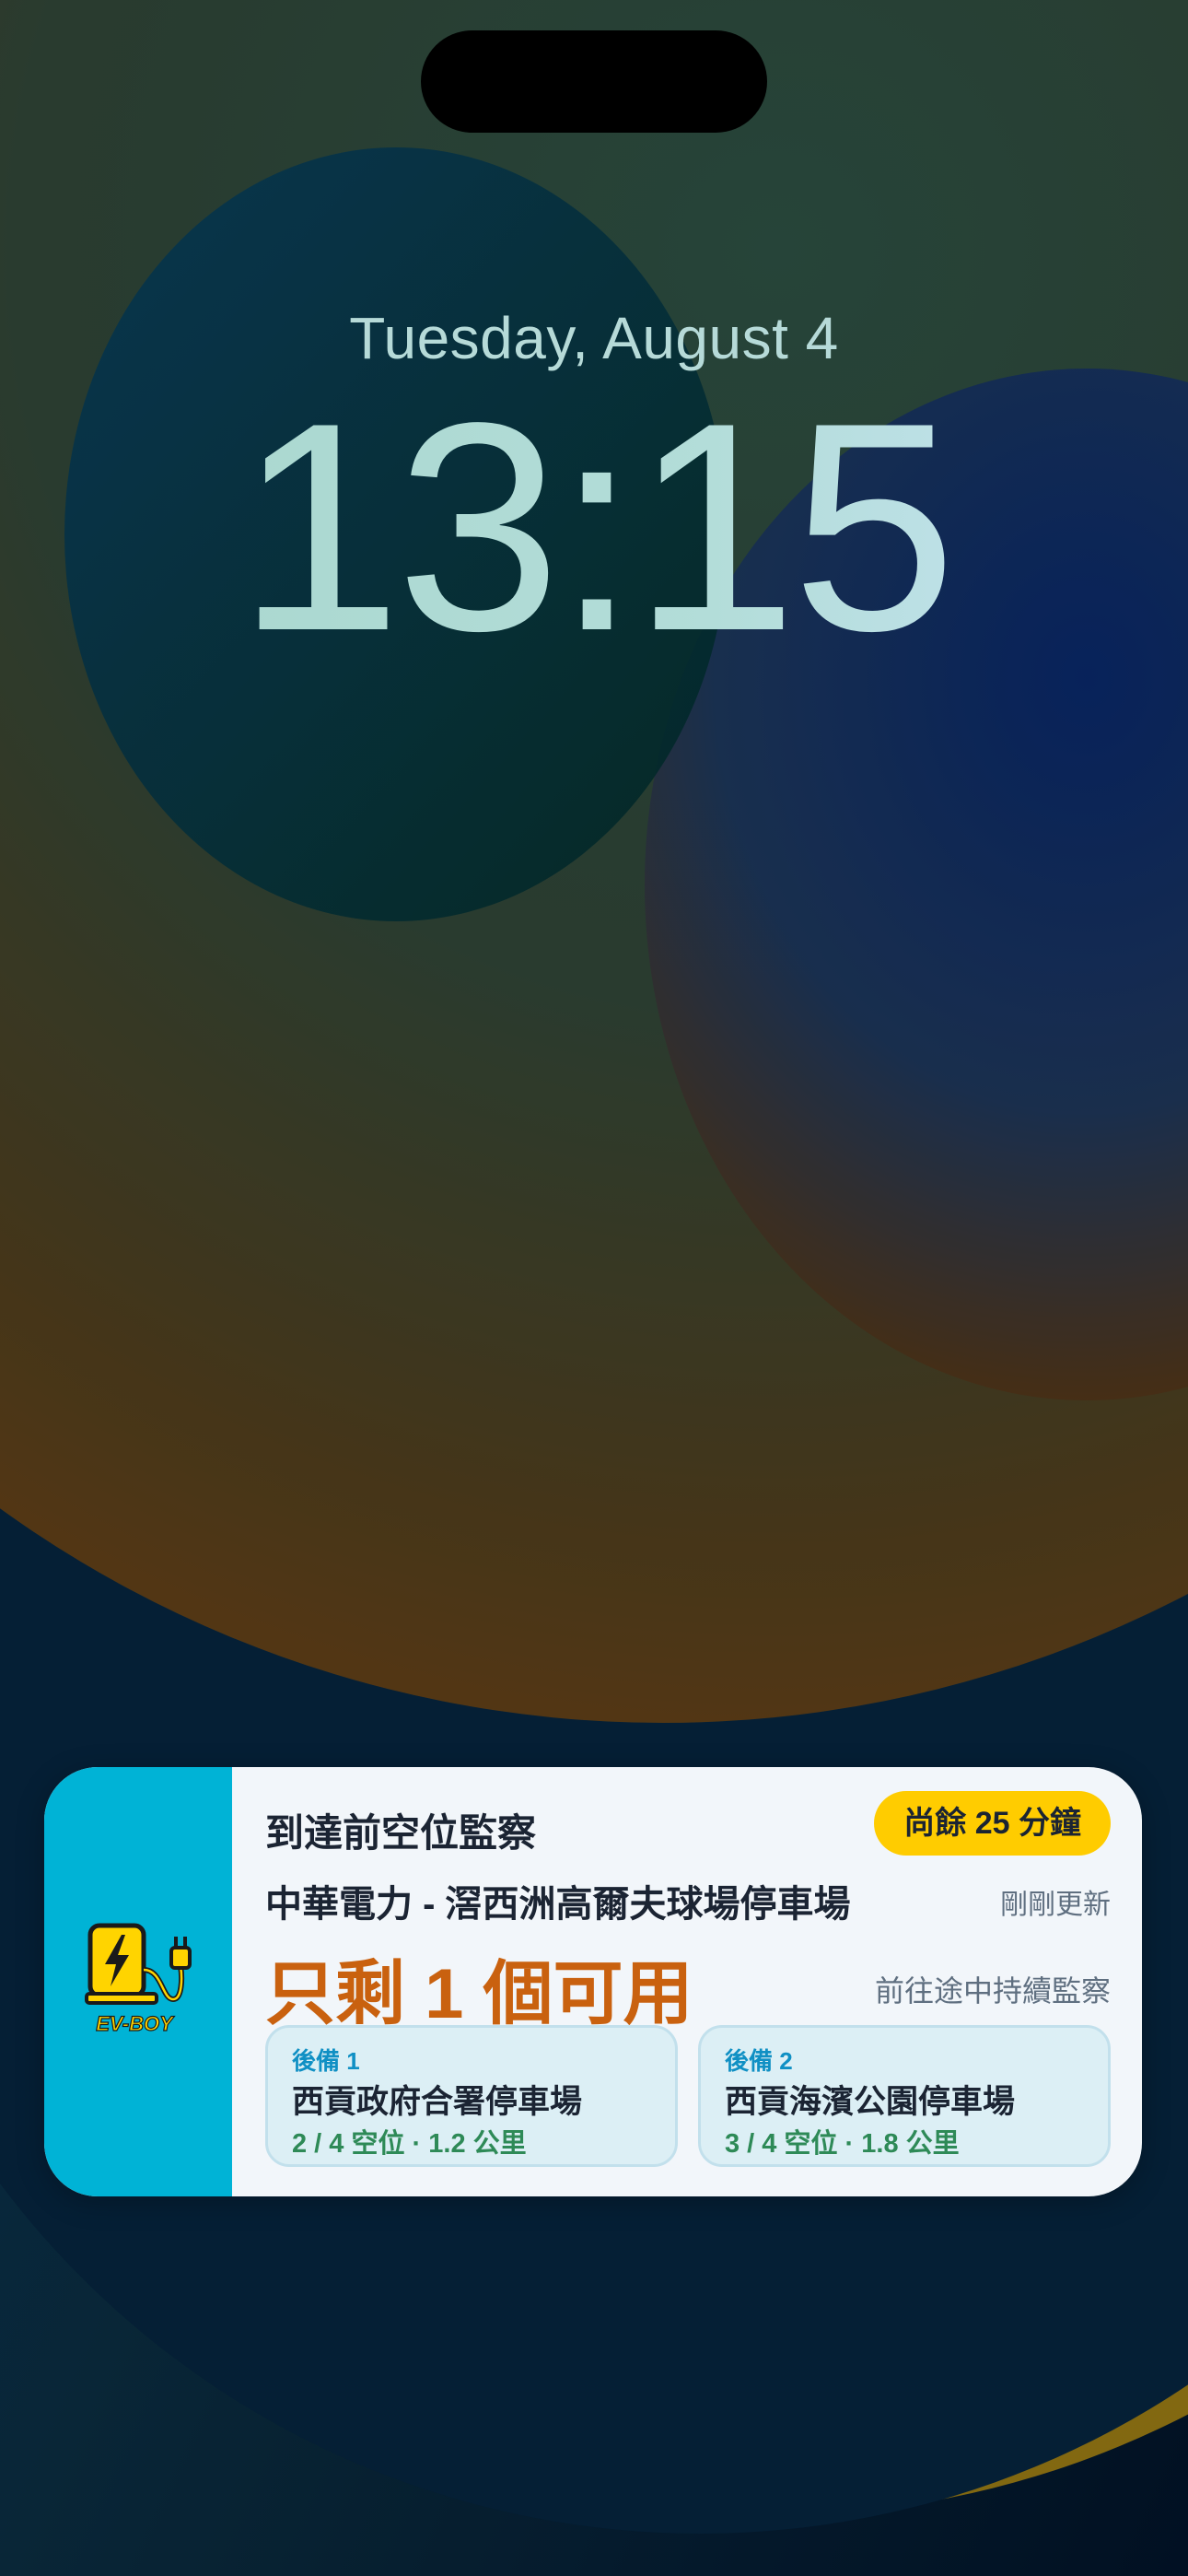 The height and width of the screenshot is (2576, 1188). I want to click on lock-screen-time: 13:15, so click(594, 528).